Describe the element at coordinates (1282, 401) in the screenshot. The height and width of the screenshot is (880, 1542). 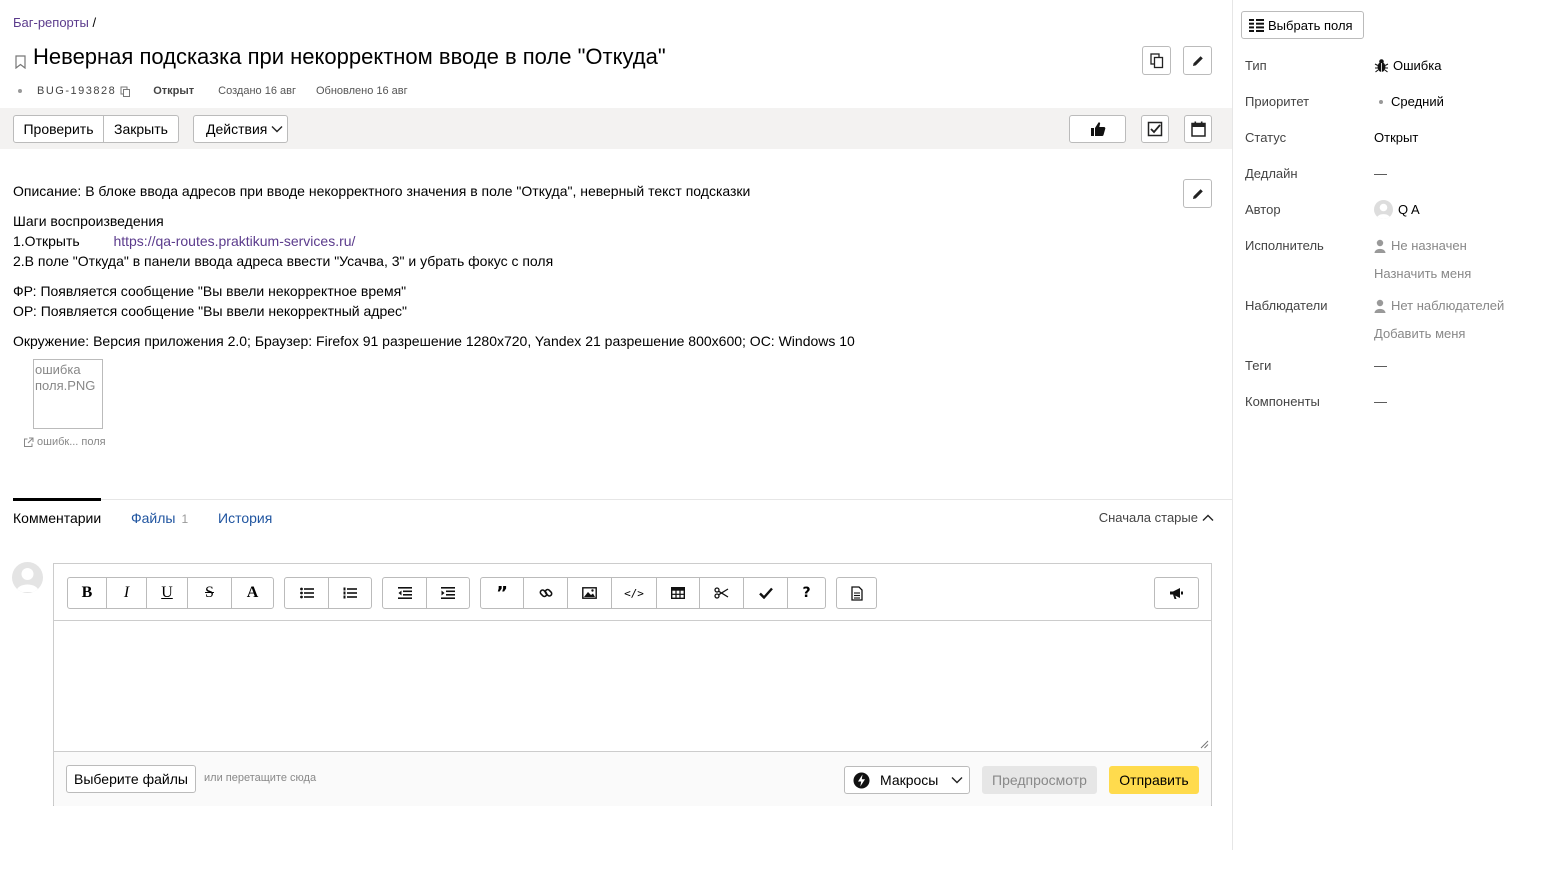
I see `field-components-label: Компоненты` at that location.